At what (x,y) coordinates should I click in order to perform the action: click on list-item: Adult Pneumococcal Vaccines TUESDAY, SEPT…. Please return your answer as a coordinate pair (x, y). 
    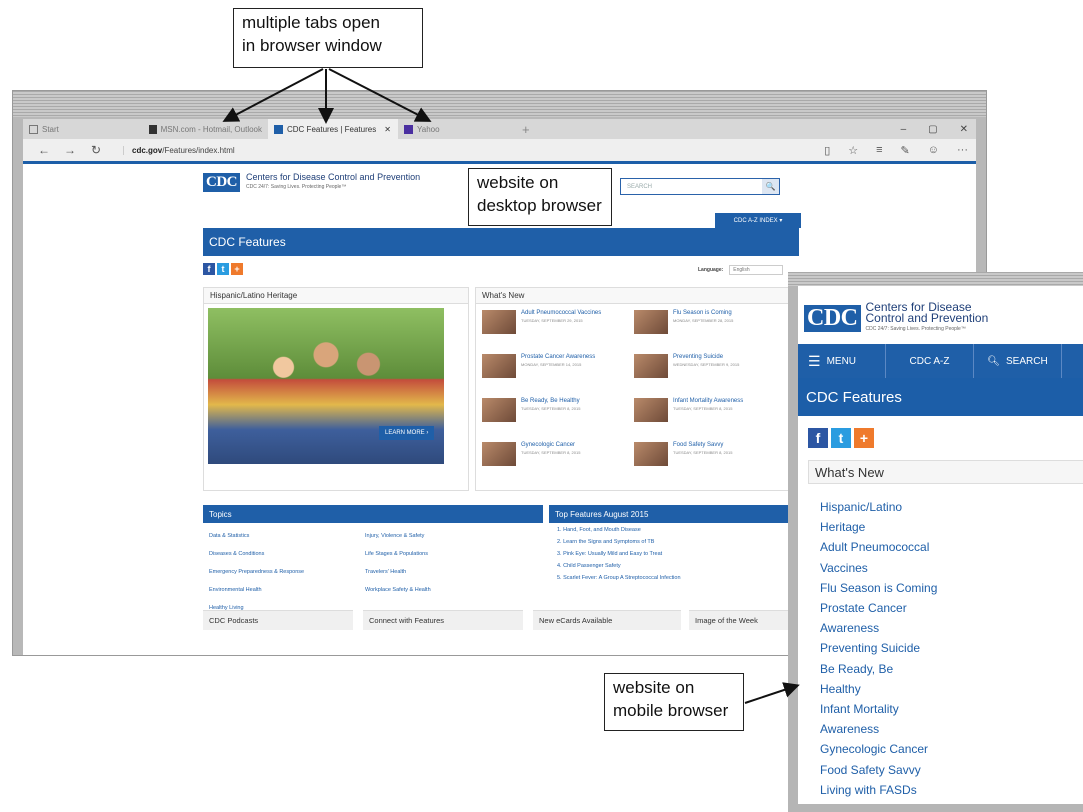
    Looking at the image, I should click on (557, 324).